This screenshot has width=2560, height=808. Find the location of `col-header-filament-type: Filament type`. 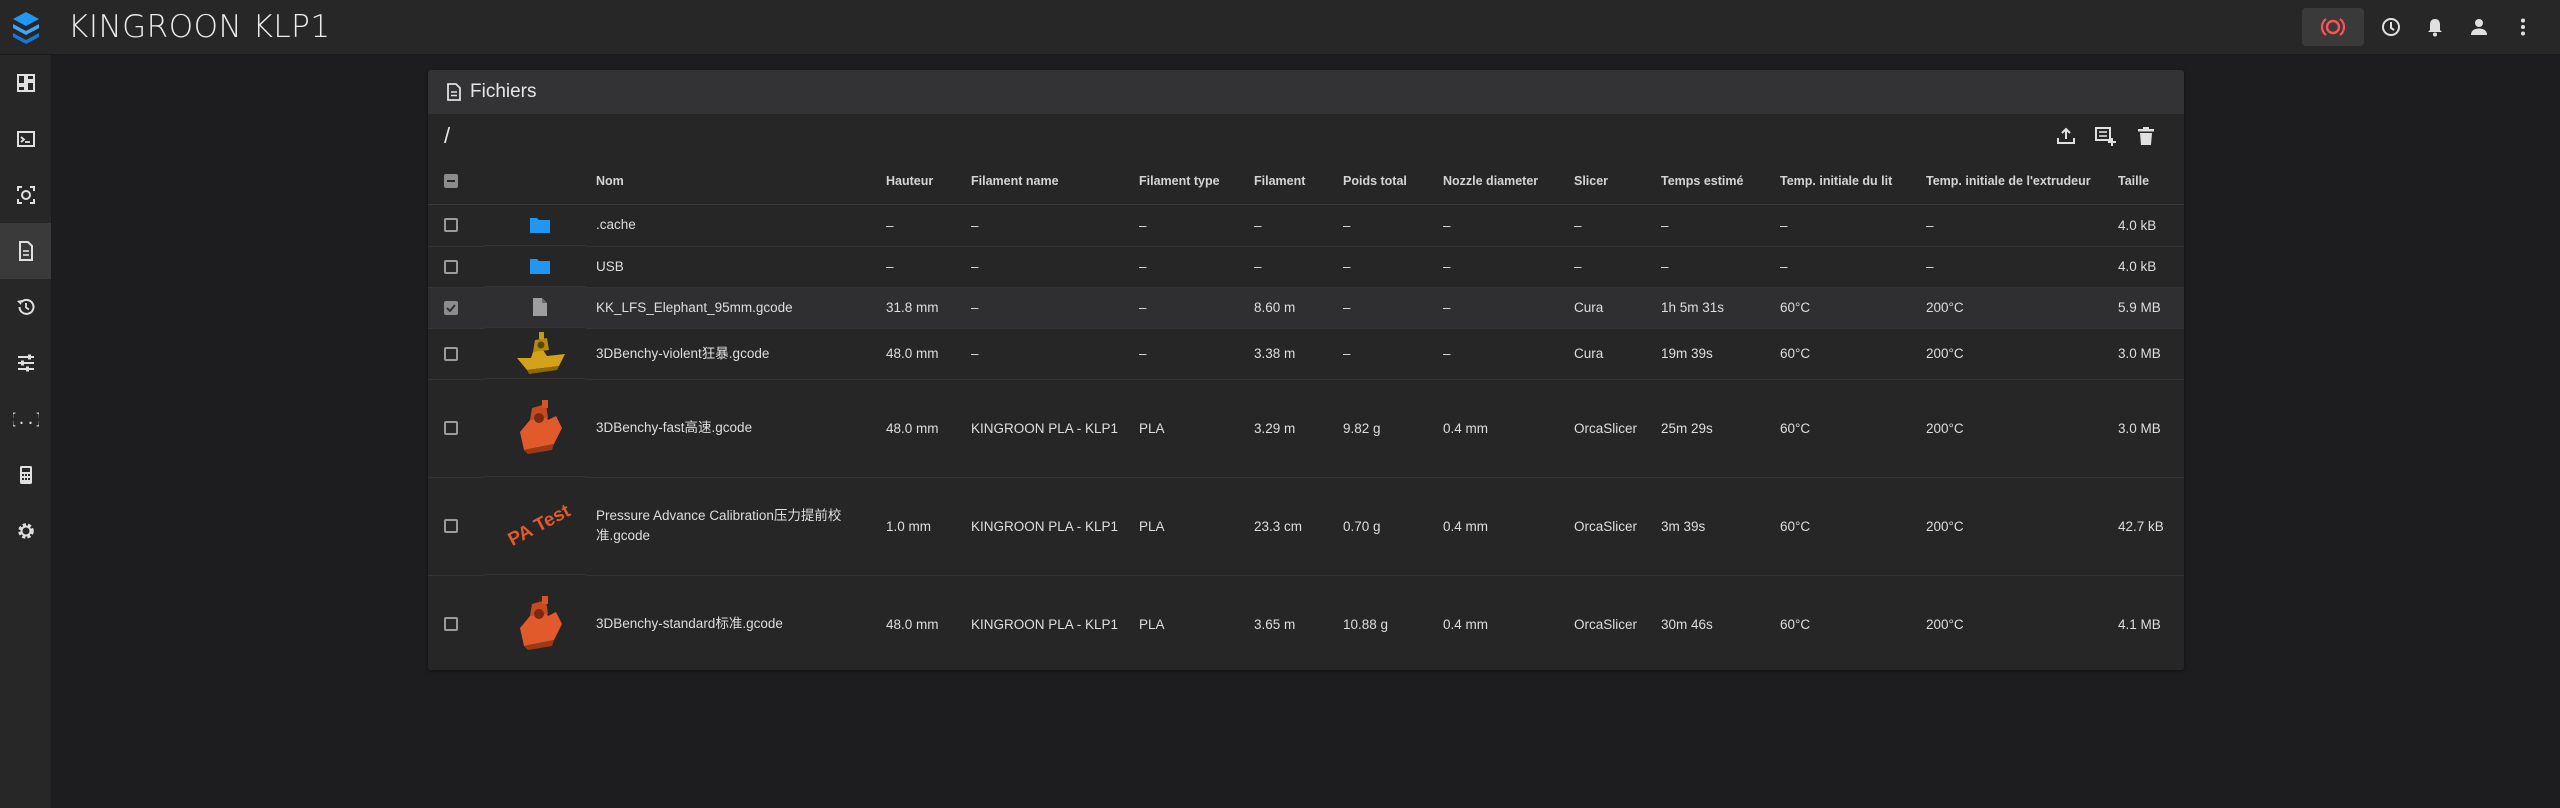

col-header-filament-type: Filament type is located at coordinates (1186, 181).